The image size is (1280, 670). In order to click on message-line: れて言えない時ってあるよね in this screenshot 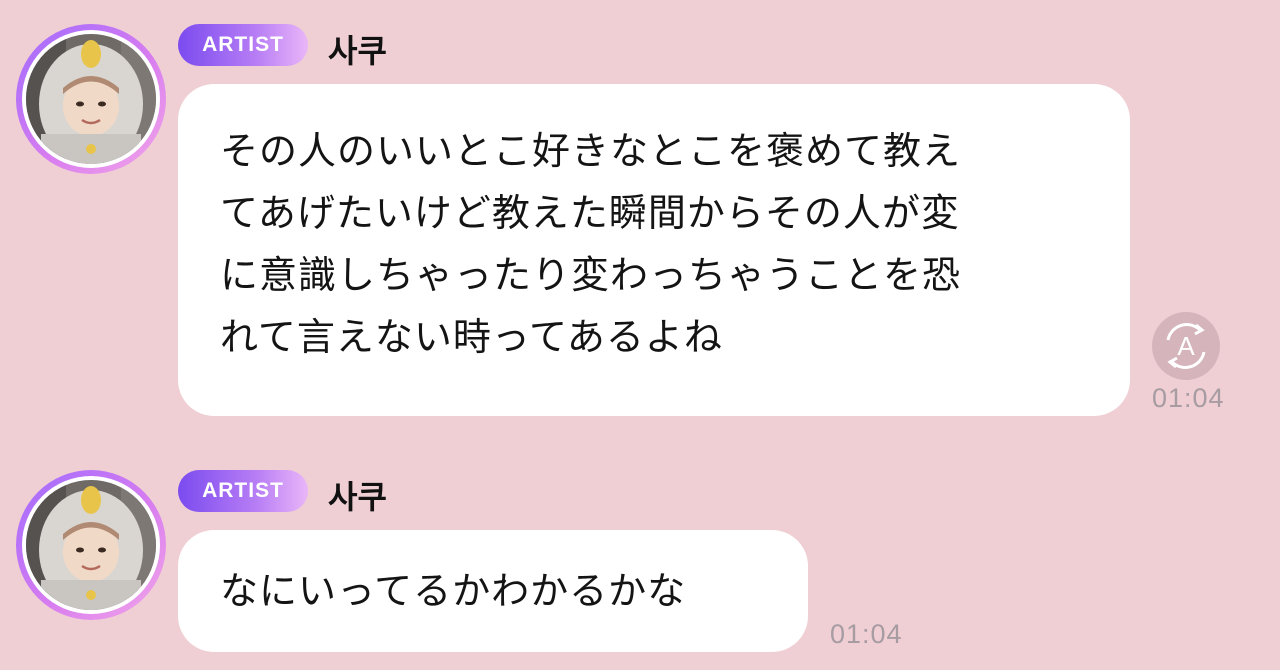, I will do `click(471, 337)`.